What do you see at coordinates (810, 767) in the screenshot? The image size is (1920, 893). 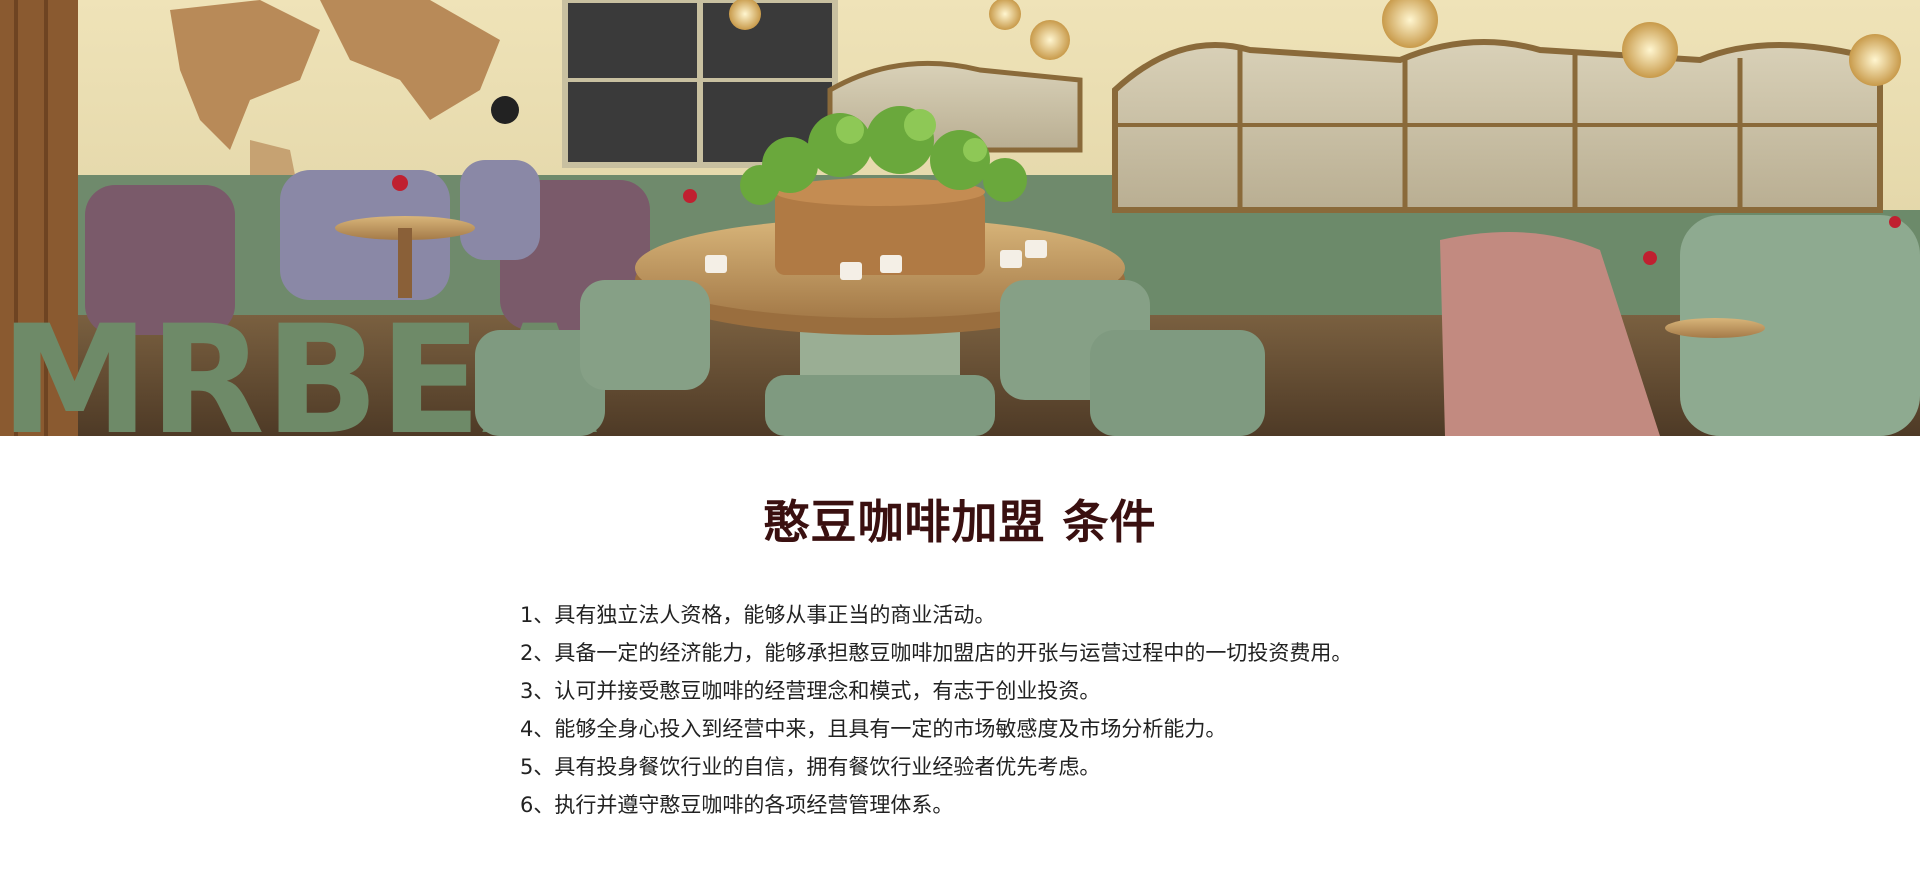 I see `condition-item-5: 5、具有投身餐饮行业的自信，拥有餐饮行业经验者优先考虑。` at bounding box center [810, 767].